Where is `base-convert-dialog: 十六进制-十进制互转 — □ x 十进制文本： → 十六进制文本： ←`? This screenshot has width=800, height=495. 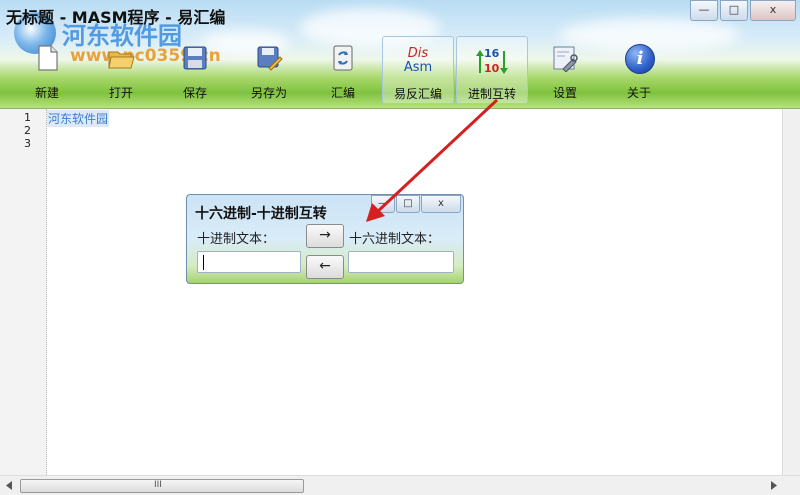 base-convert-dialog: 十六进制-十进制互转 — □ x 十进制文本： → 十六进制文本： ← is located at coordinates (325, 239).